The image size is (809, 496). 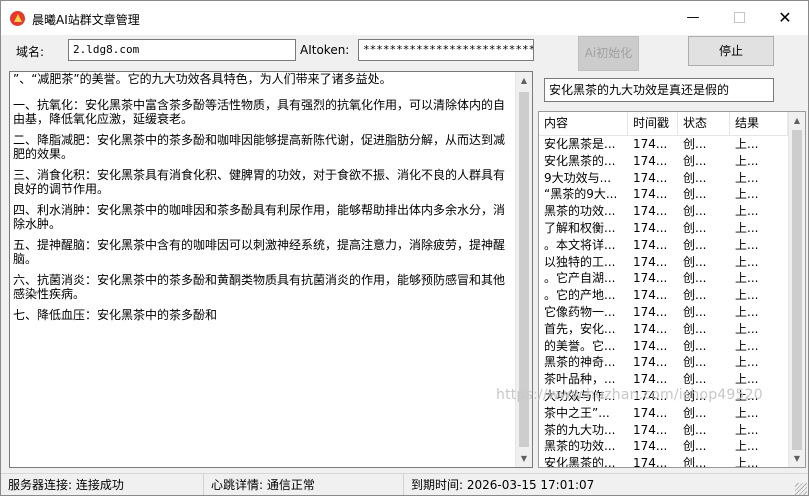 What do you see at coordinates (659, 90) in the screenshot?
I see `keyword-input: 安化黑茶的九大功效是真还是假的` at bounding box center [659, 90].